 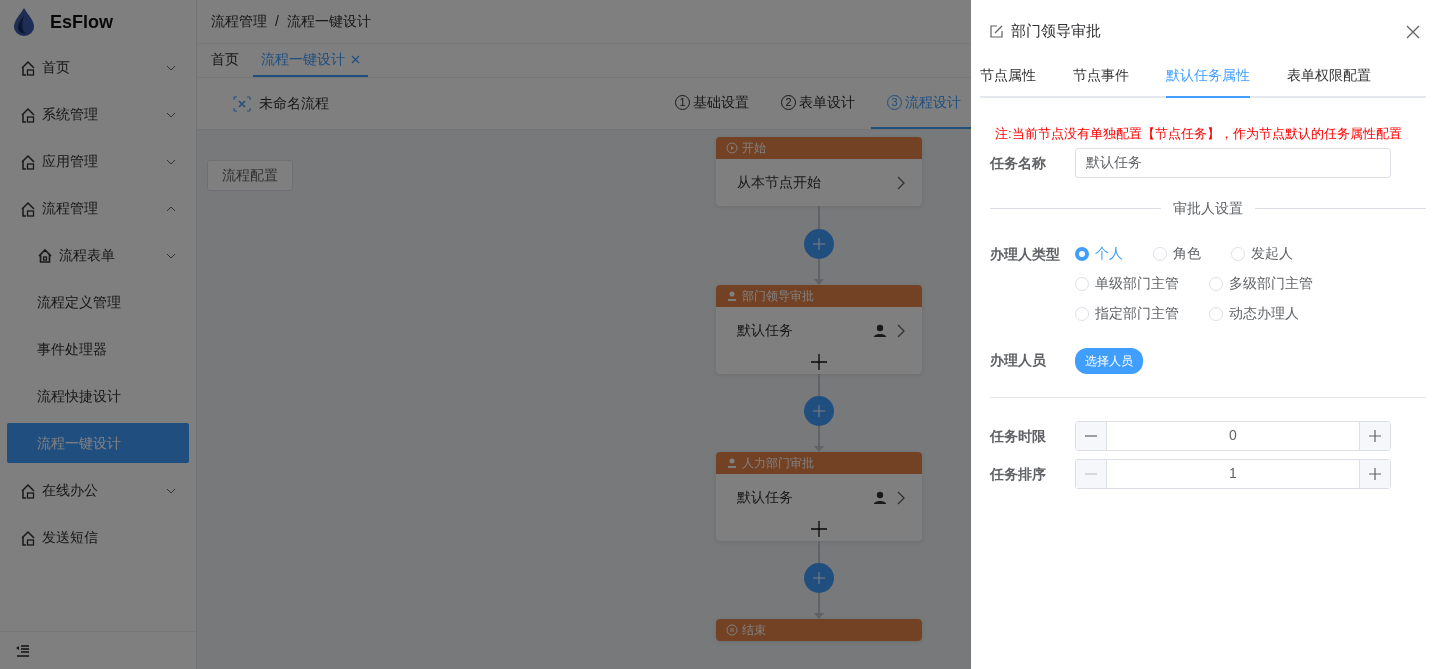 What do you see at coordinates (1127, 313) in the screenshot?
I see `radio-option: 指定部门主管` at bounding box center [1127, 313].